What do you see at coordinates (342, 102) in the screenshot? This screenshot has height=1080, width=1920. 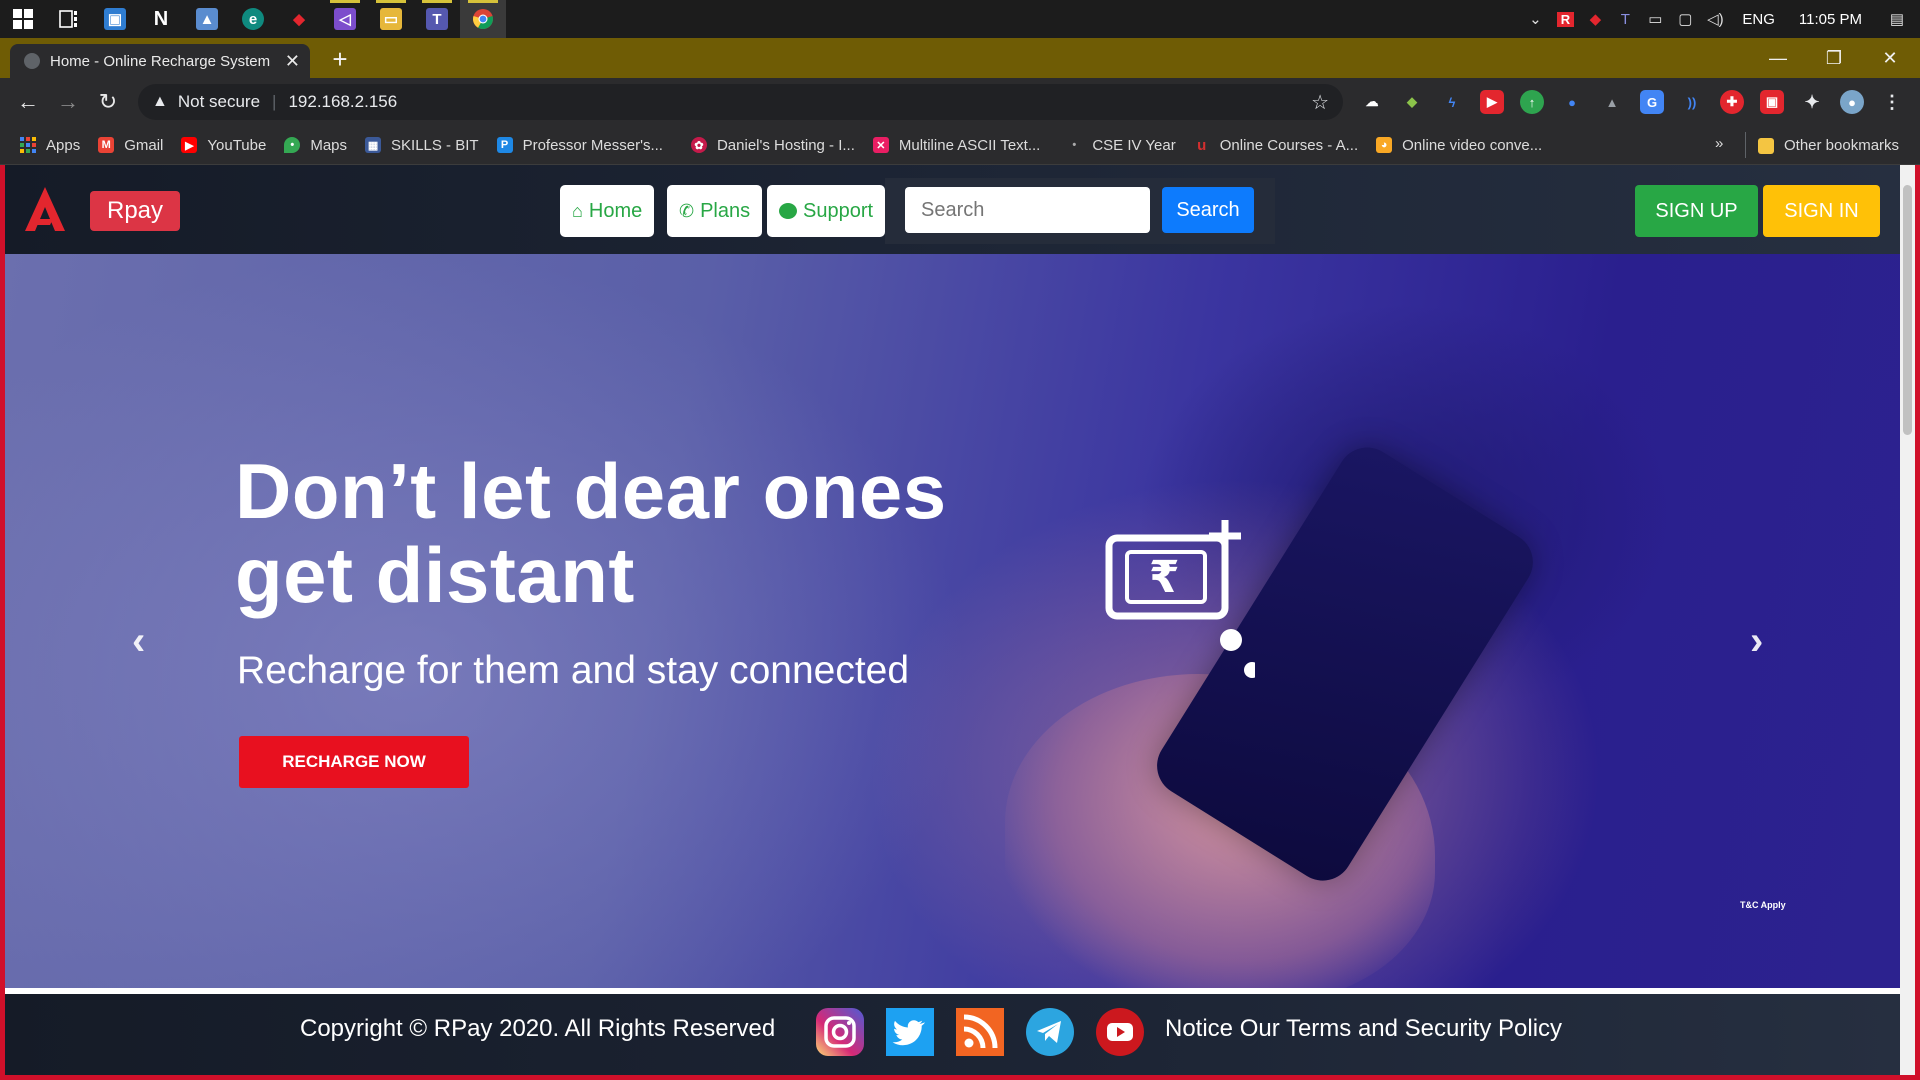 I see `url-text: 192.168.2.156` at bounding box center [342, 102].